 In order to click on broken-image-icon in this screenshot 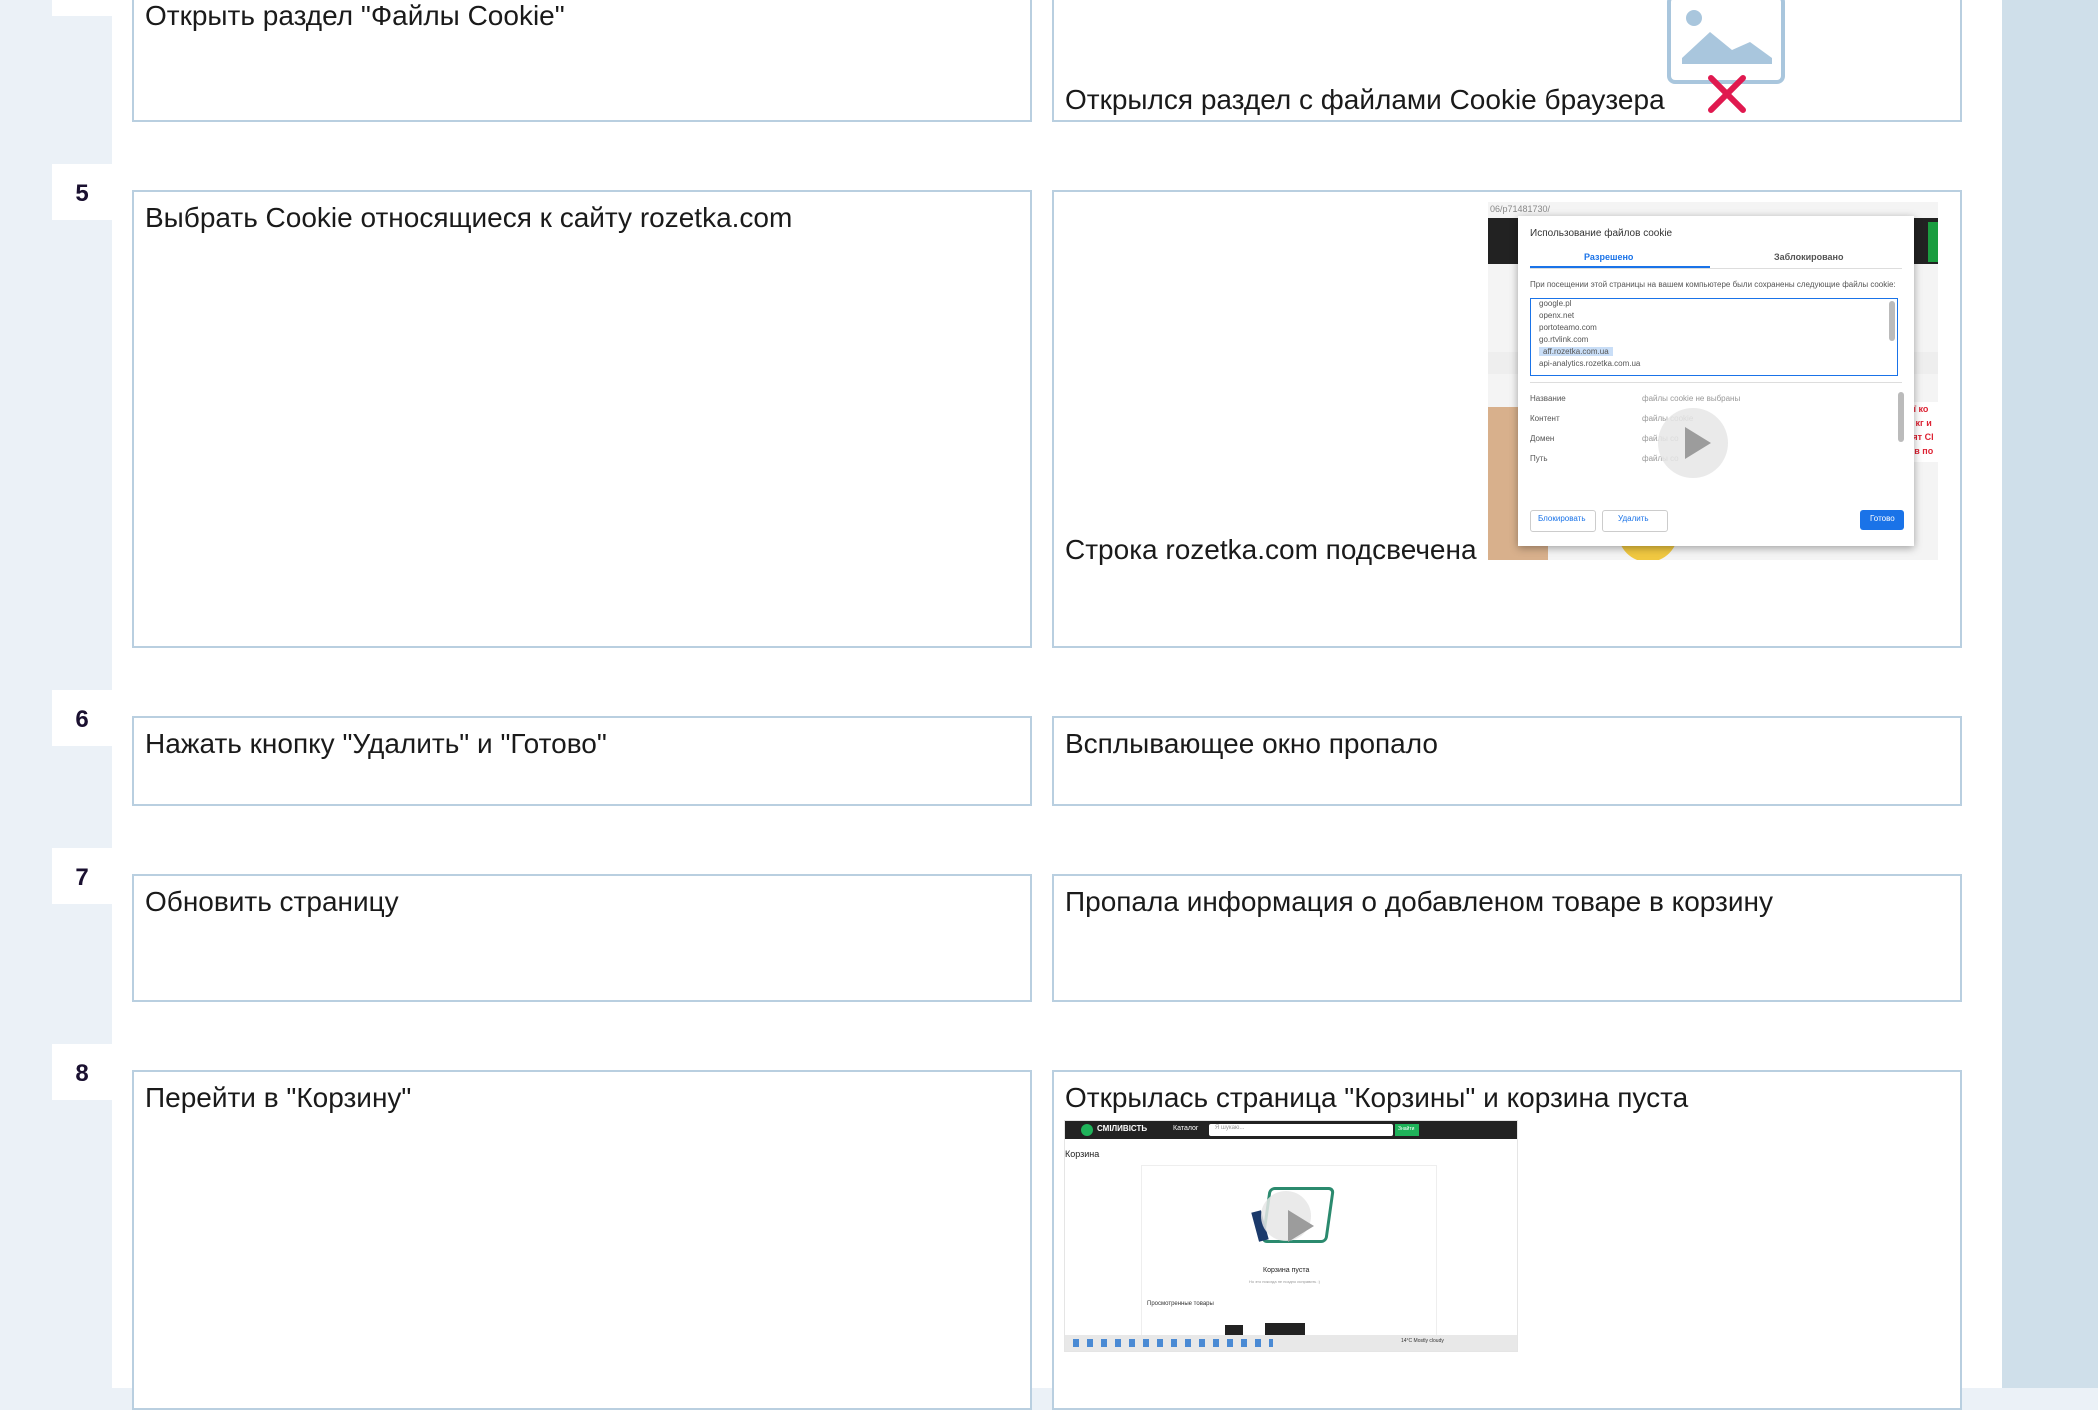, I will do `click(1726, 56)`.